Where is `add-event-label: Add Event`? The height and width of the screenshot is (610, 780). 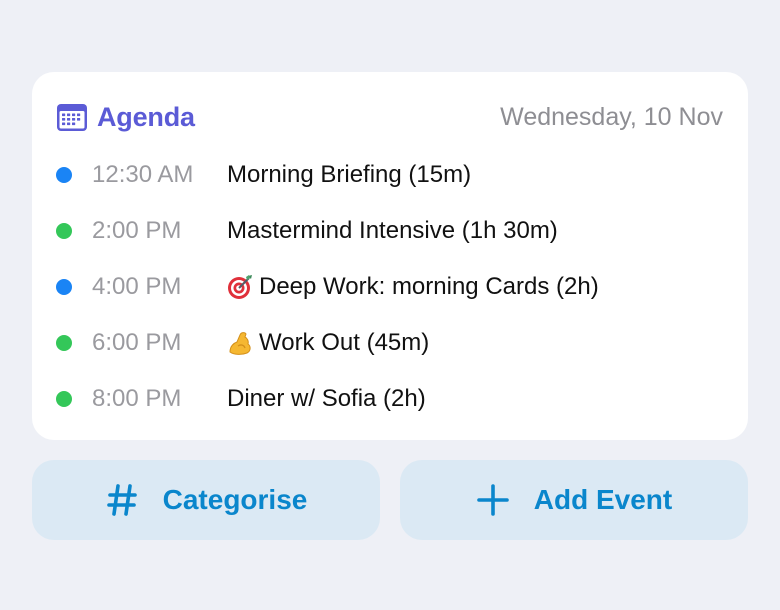 add-event-label: Add Event is located at coordinates (603, 499).